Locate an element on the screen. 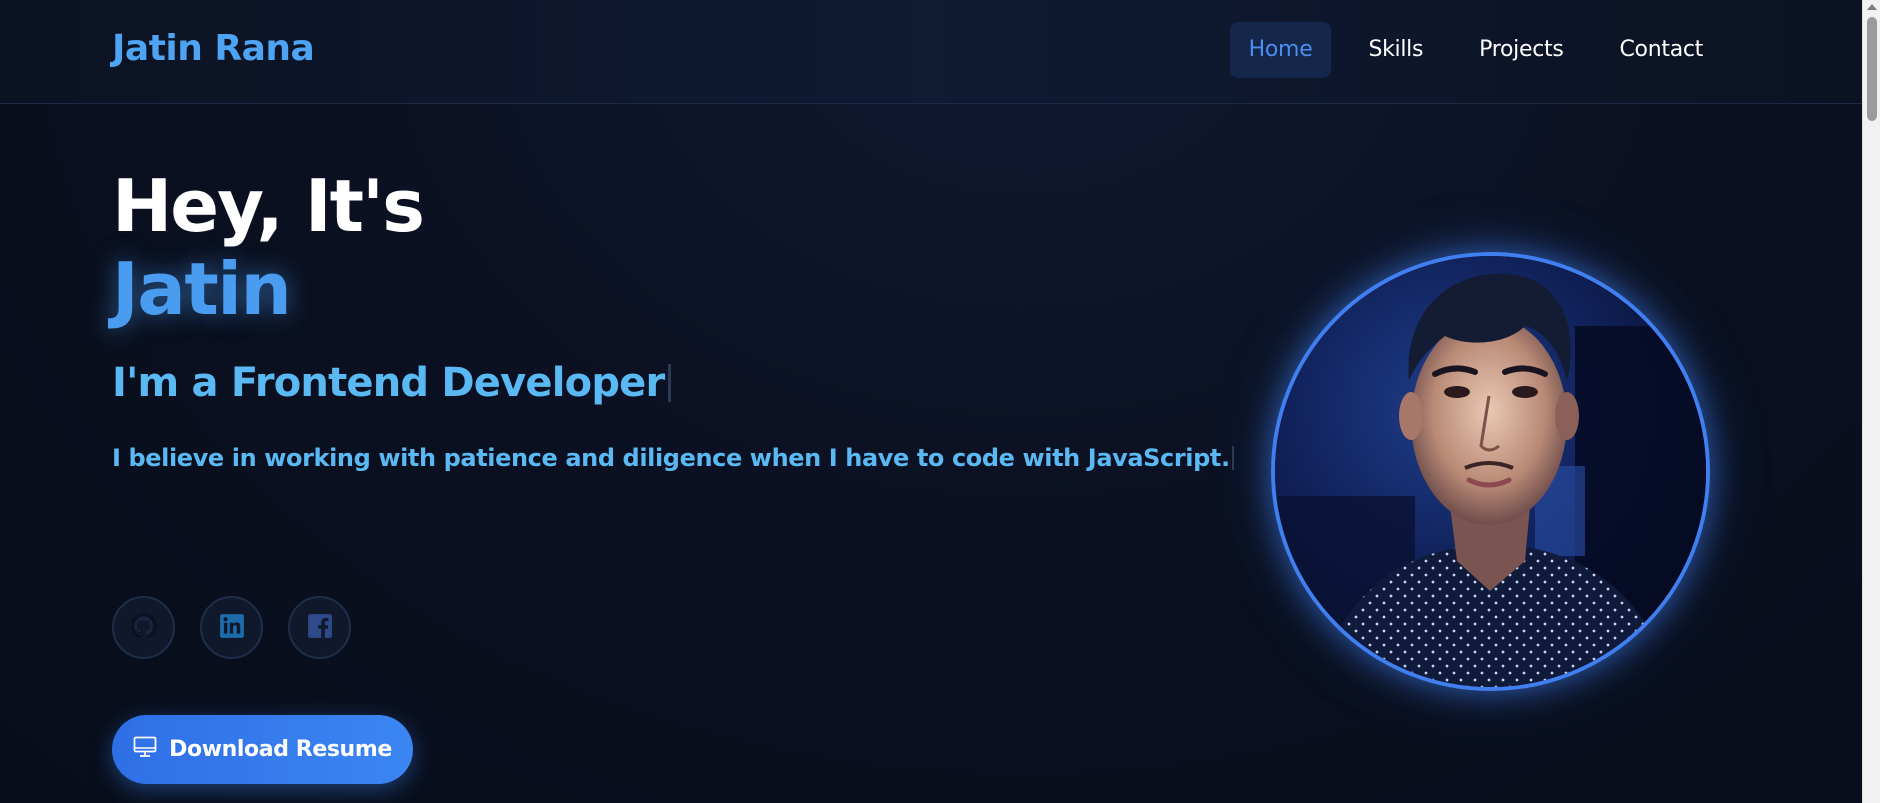  nav-item-skills: Skills is located at coordinates (1395, 50).